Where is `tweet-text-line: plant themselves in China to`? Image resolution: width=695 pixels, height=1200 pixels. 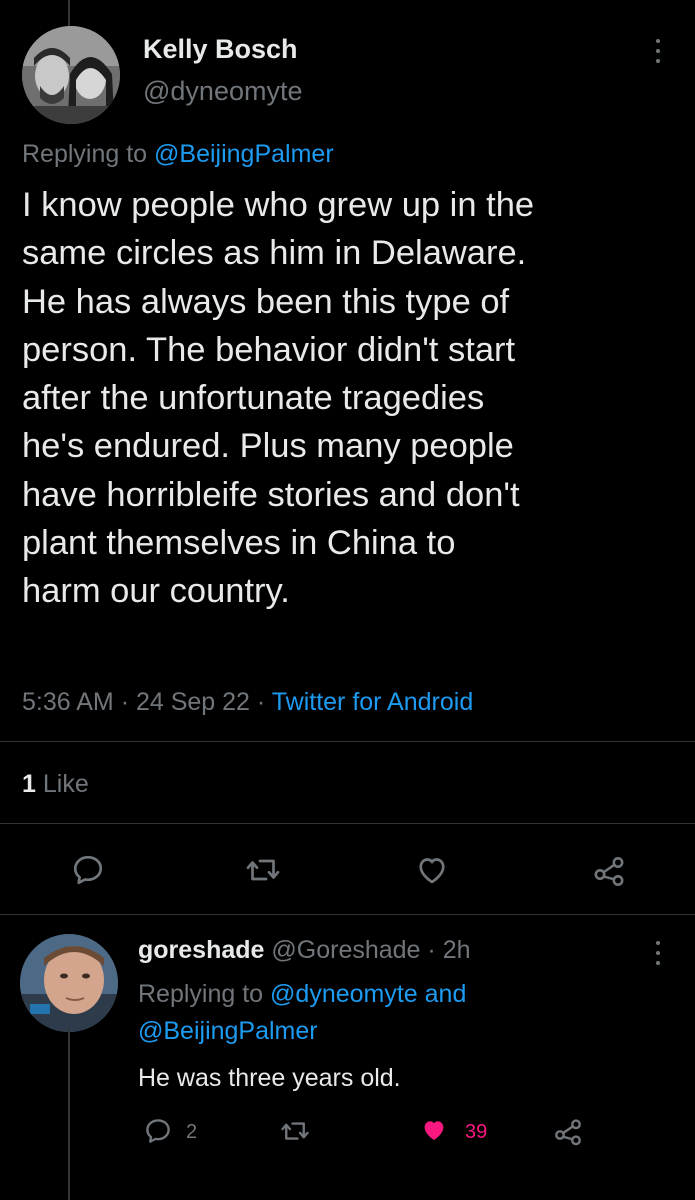 tweet-text-line: plant themselves in China to is located at coordinates (239, 543).